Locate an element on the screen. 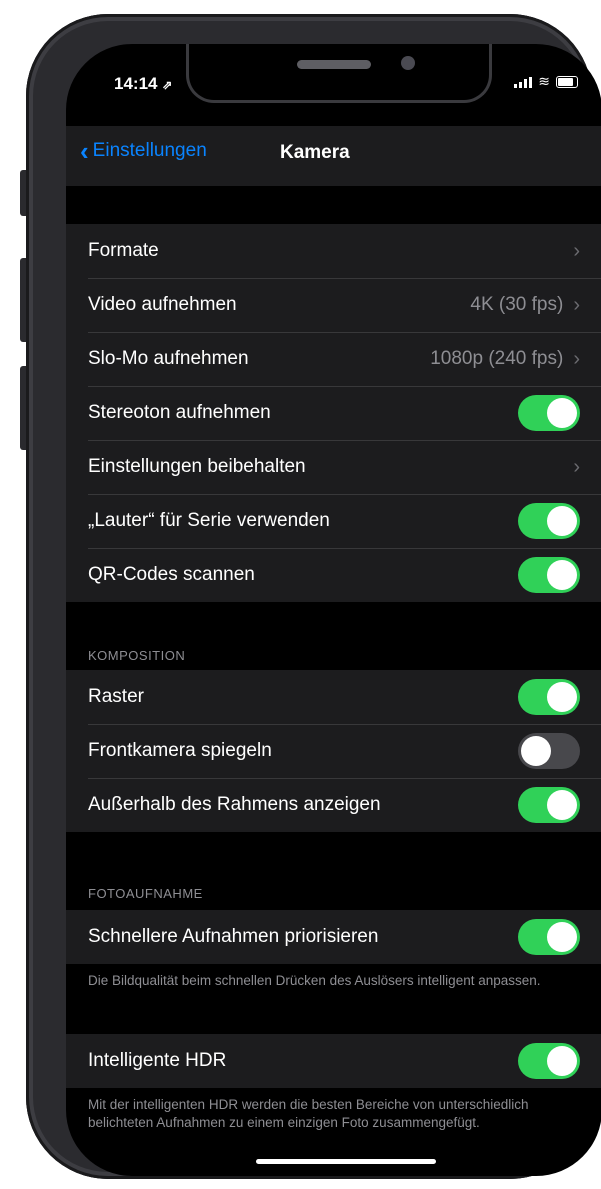  row-schnellere-aufnahmen: Schnellere Aufnahmen priorisieren is located at coordinates (333, 937).